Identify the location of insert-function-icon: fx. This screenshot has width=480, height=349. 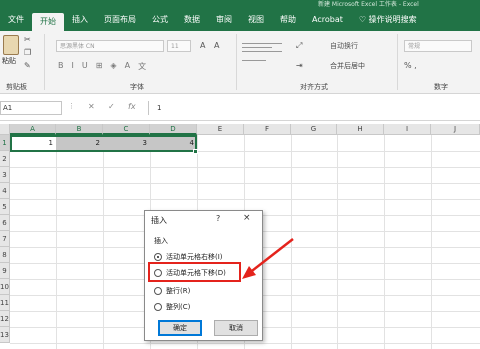
(132, 106).